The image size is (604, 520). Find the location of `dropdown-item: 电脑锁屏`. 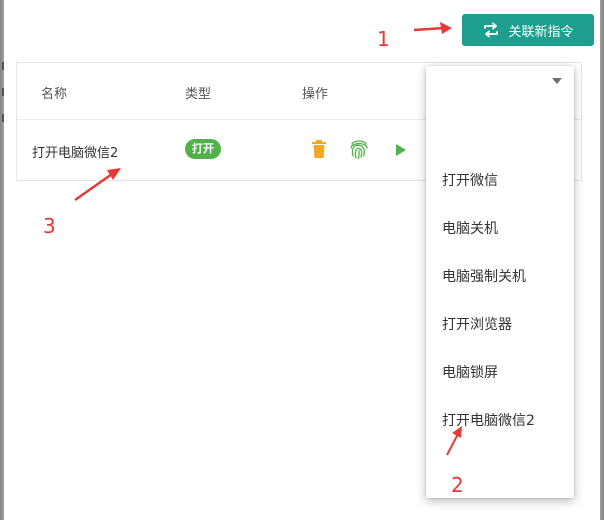

dropdown-item: 电脑锁屏 is located at coordinates (470, 372).